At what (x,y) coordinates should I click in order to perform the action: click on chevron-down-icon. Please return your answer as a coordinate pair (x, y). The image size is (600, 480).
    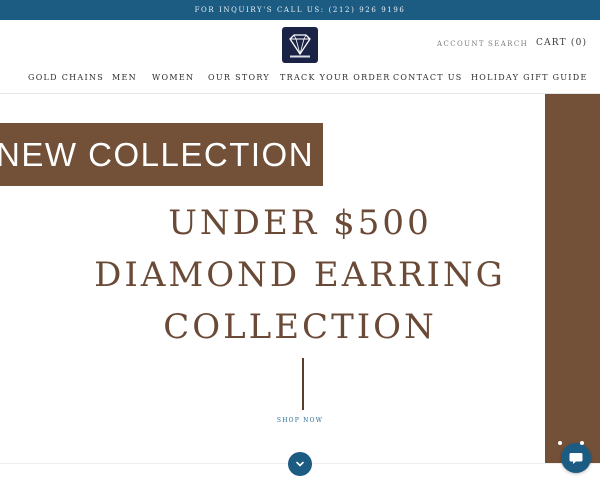
    Looking at the image, I should click on (300, 464).